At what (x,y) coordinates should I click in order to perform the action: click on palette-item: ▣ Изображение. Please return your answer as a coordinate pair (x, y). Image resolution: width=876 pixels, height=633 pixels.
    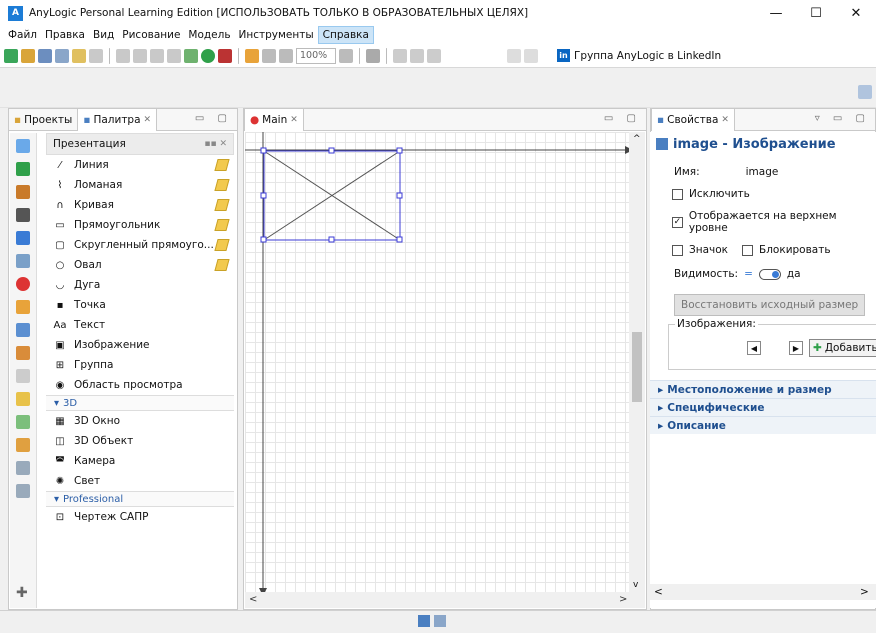
    Looking at the image, I should click on (140, 345).